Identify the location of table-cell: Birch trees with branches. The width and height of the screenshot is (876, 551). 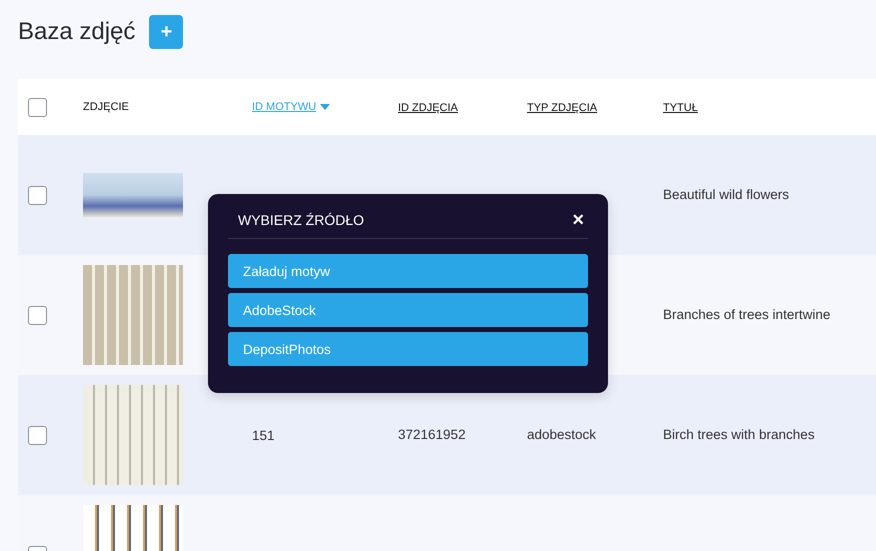
(739, 434).